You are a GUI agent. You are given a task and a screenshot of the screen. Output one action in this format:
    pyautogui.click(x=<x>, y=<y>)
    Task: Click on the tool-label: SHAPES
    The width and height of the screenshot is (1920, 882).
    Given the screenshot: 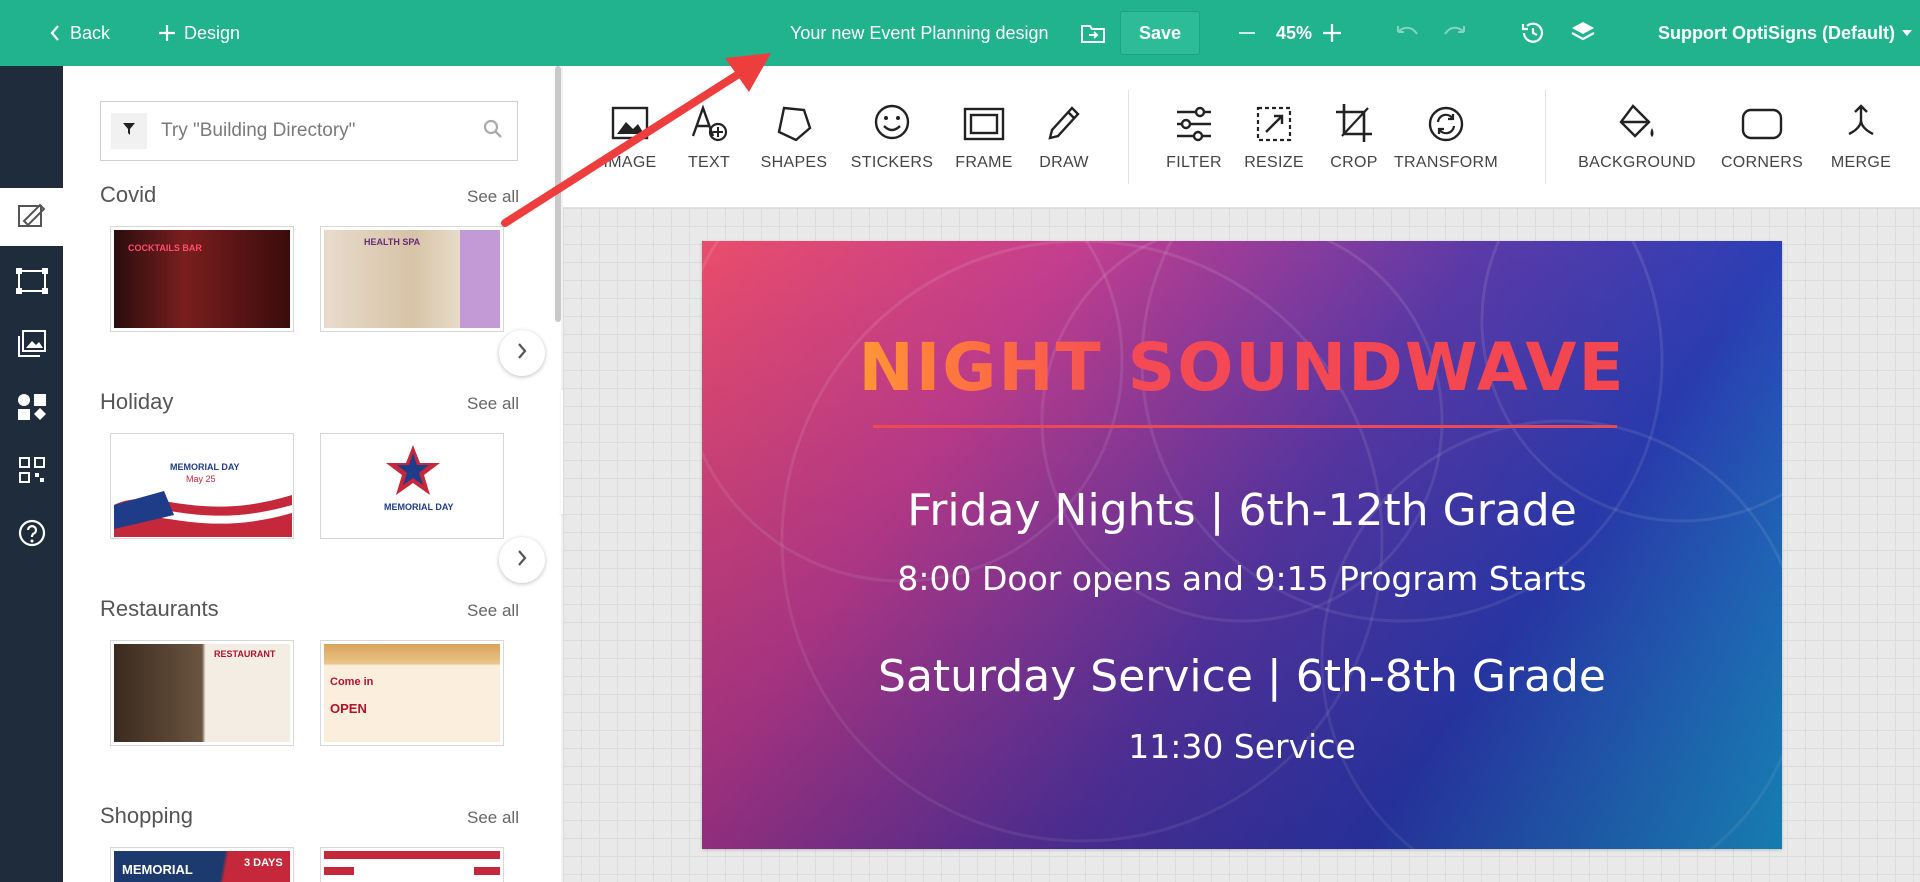 What is the action you would take?
    pyautogui.click(x=794, y=162)
    